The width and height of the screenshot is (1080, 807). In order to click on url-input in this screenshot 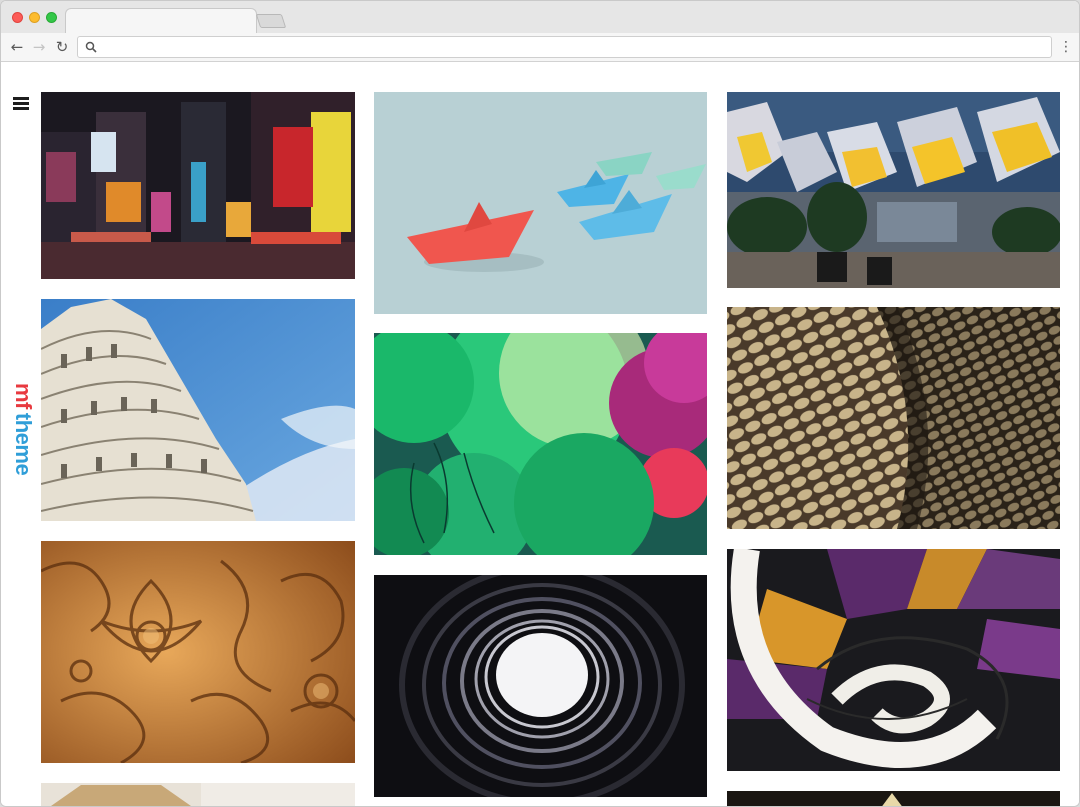, I will do `click(572, 47)`.